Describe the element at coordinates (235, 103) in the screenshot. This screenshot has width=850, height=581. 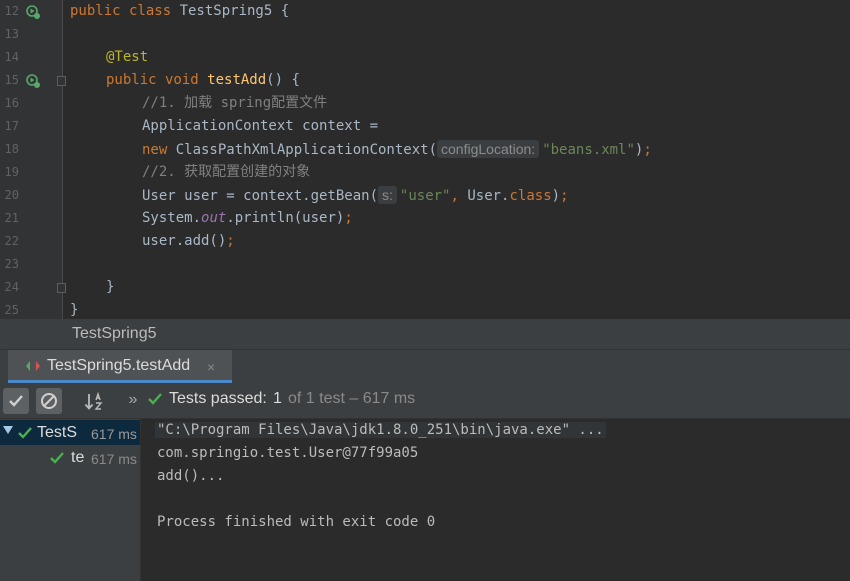
I see `code-comment: //1. 加载 spring配置文件` at that location.